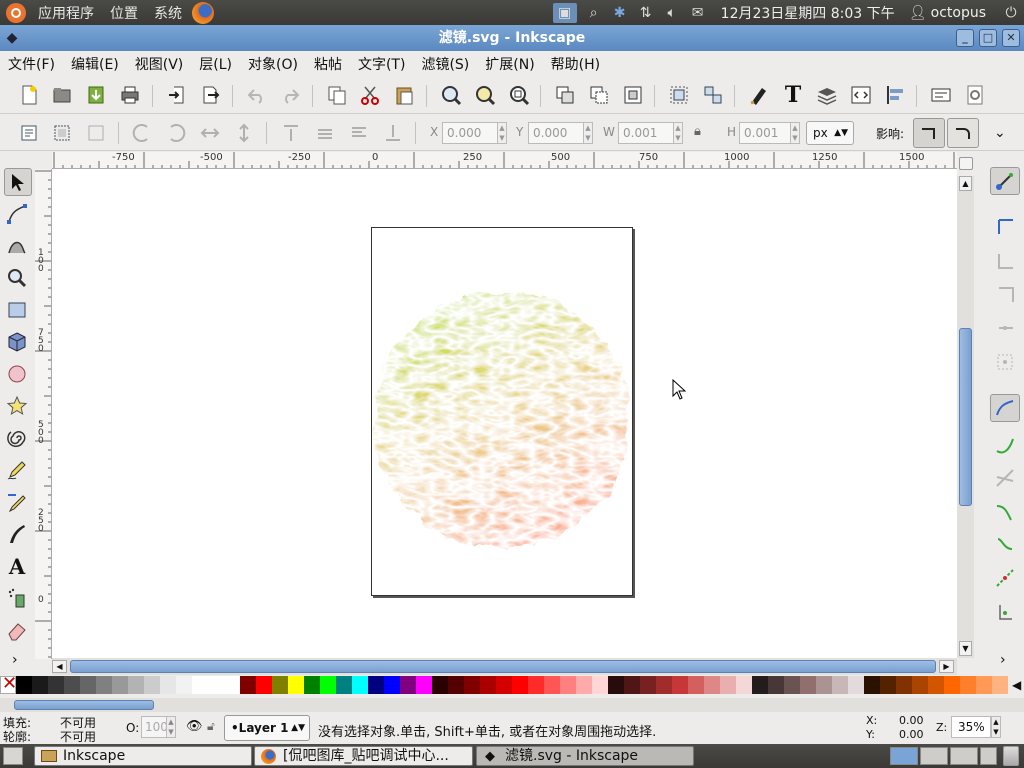  What do you see at coordinates (556, 133) in the screenshot?
I see `y-input: 0.000` at bounding box center [556, 133].